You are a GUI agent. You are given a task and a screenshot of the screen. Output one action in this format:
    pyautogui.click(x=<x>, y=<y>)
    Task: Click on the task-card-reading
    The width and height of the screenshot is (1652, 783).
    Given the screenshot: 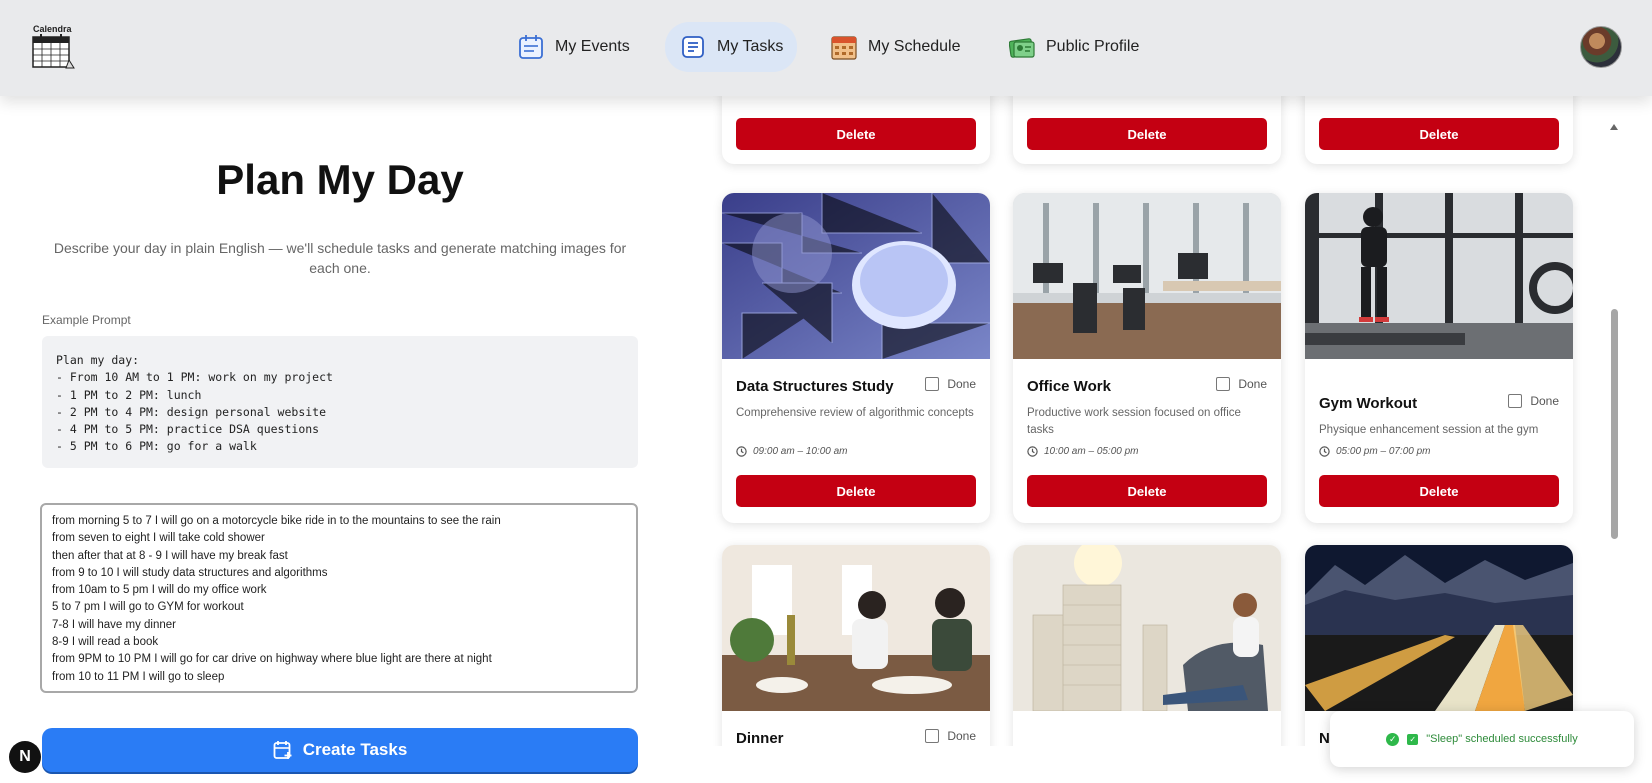 What is the action you would take?
    pyautogui.click(x=1147, y=645)
    